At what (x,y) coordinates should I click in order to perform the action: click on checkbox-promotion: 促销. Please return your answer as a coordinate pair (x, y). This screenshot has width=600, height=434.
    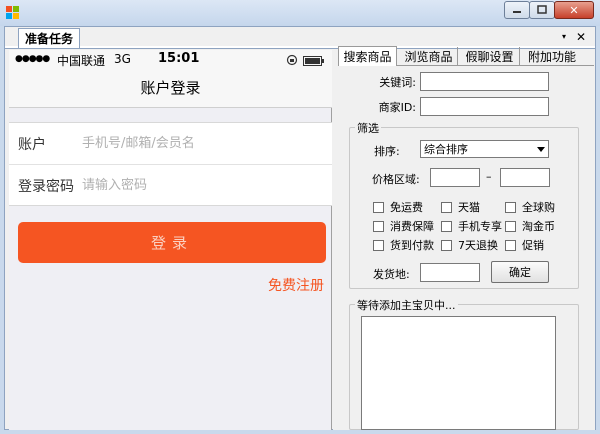
    Looking at the image, I should click on (524, 245).